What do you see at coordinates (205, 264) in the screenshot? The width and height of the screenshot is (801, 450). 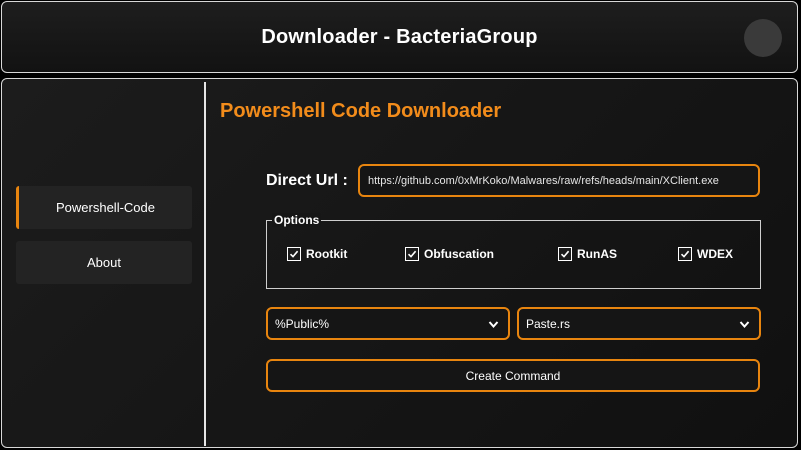 I see `sidebar-divider` at bounding box center [205, 264].